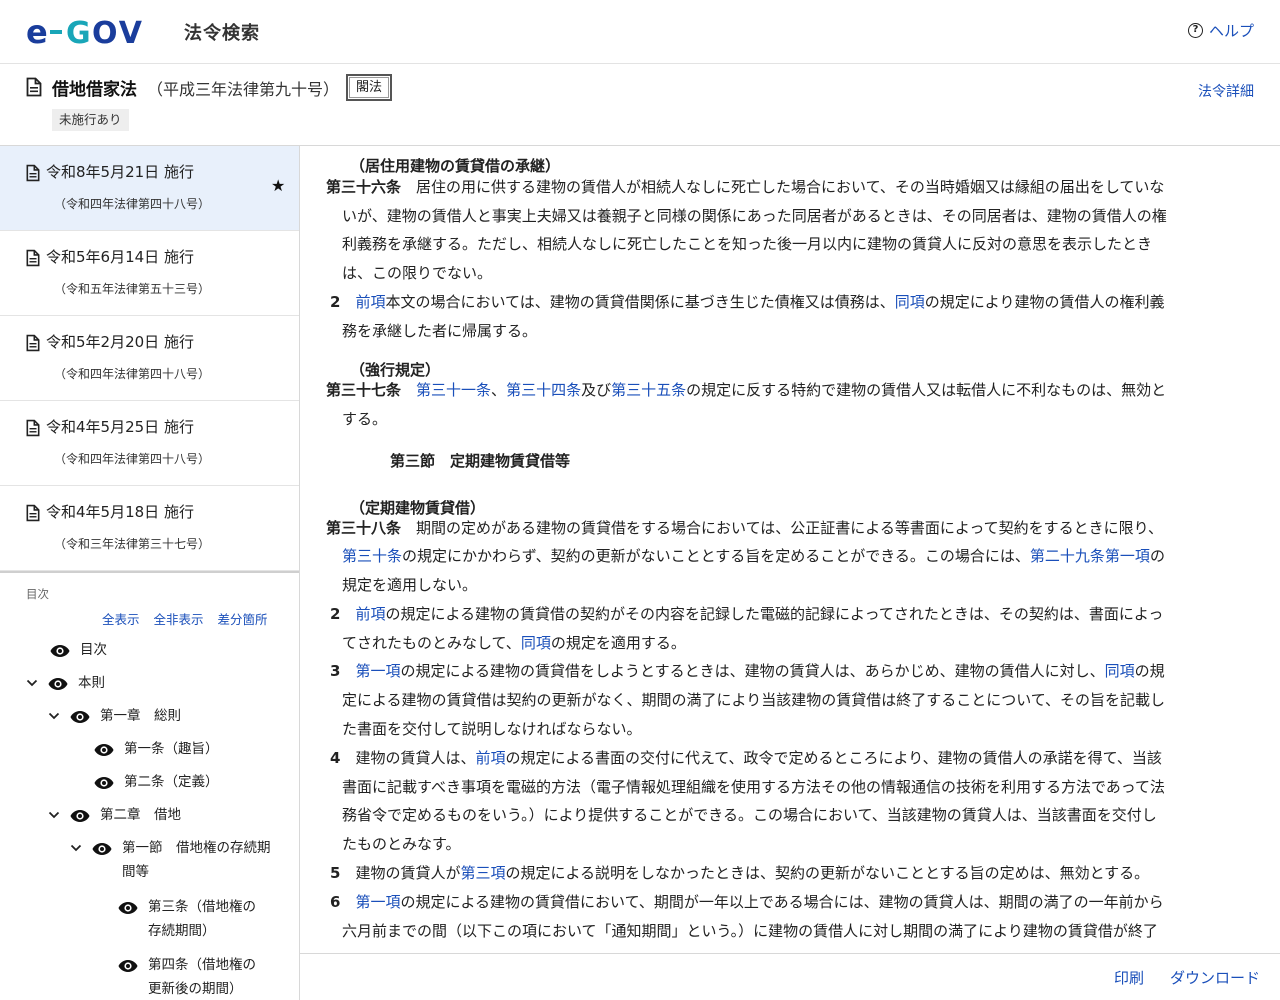 The height and width of the screenshot is (1000, 1280). What do you see at coordinates (120, 512) in the screenshot?
I see `version-date: 令和4年5月18日 施行` at bounding box center [120, 512].